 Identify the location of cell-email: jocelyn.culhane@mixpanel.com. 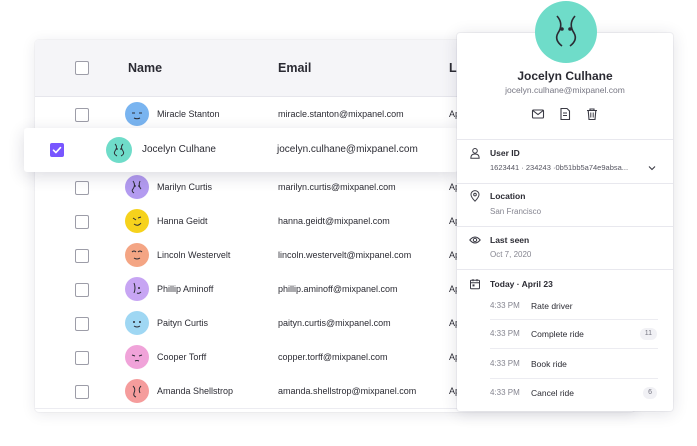
(347, 149).